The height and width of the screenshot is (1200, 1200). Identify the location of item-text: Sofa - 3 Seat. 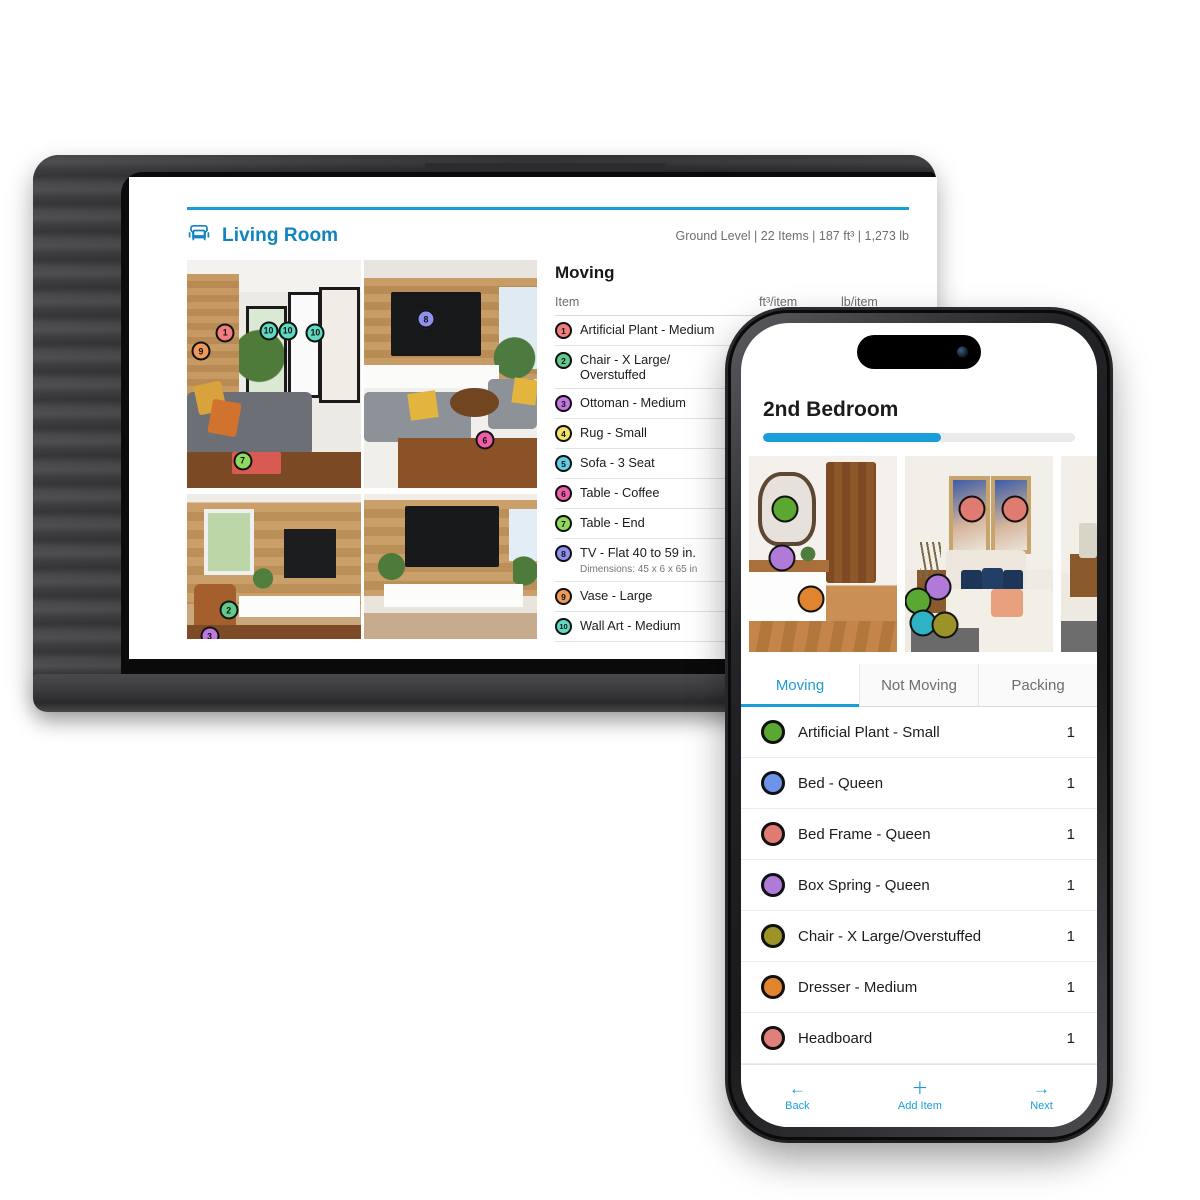
(617, 462).